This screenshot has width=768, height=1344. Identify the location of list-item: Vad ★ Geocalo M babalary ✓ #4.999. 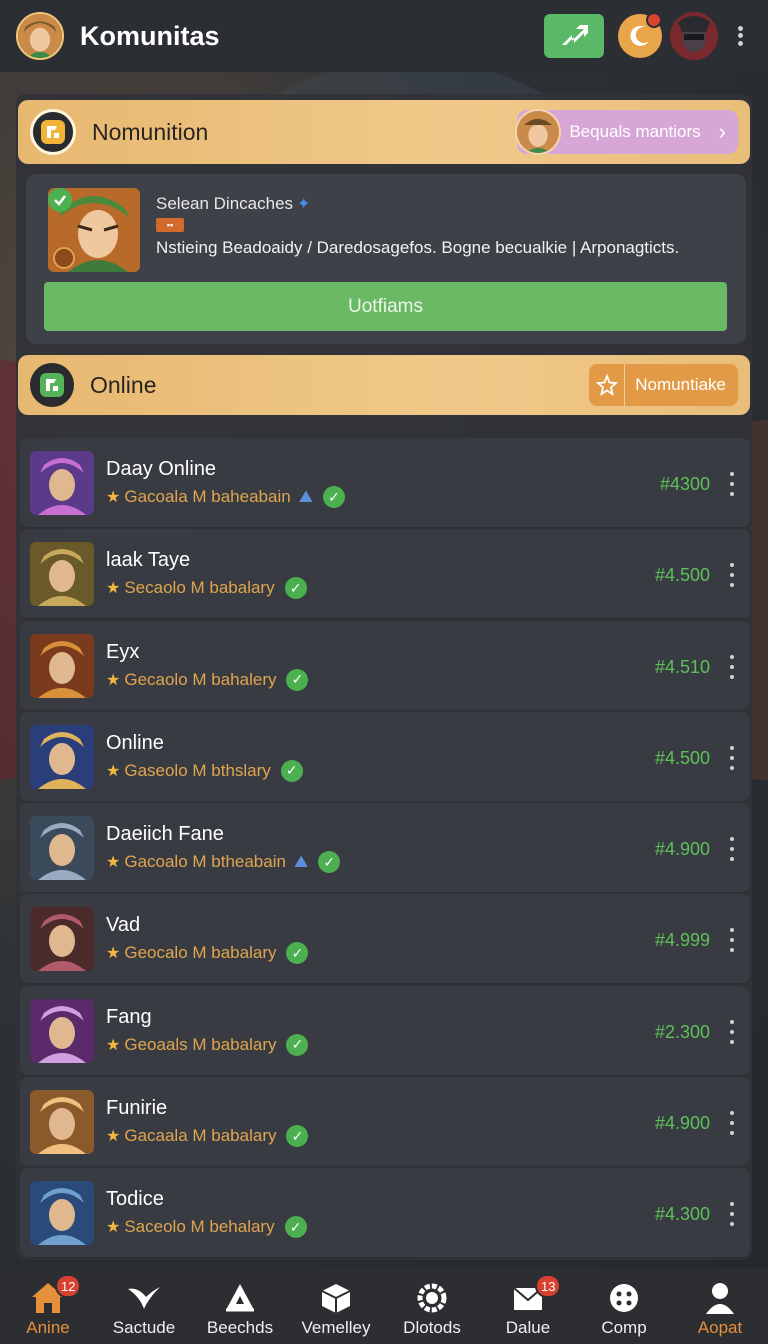
(385, 939).